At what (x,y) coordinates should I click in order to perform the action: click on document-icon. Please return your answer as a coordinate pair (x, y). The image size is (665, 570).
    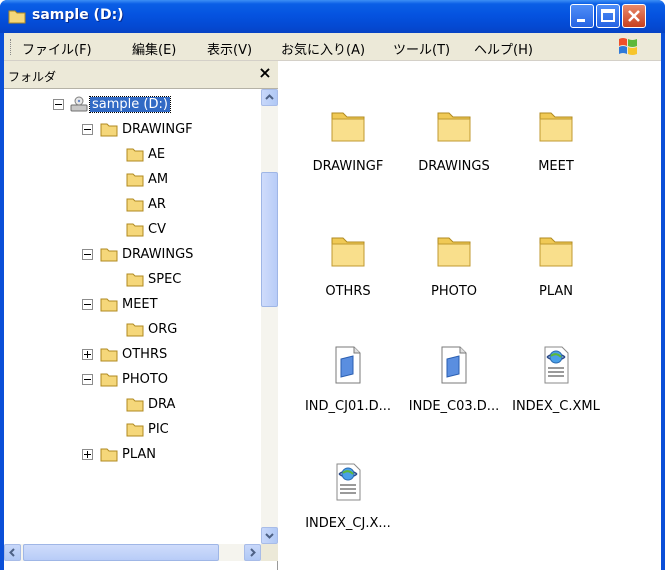
    Looking at the image, I should click on (454, 365).